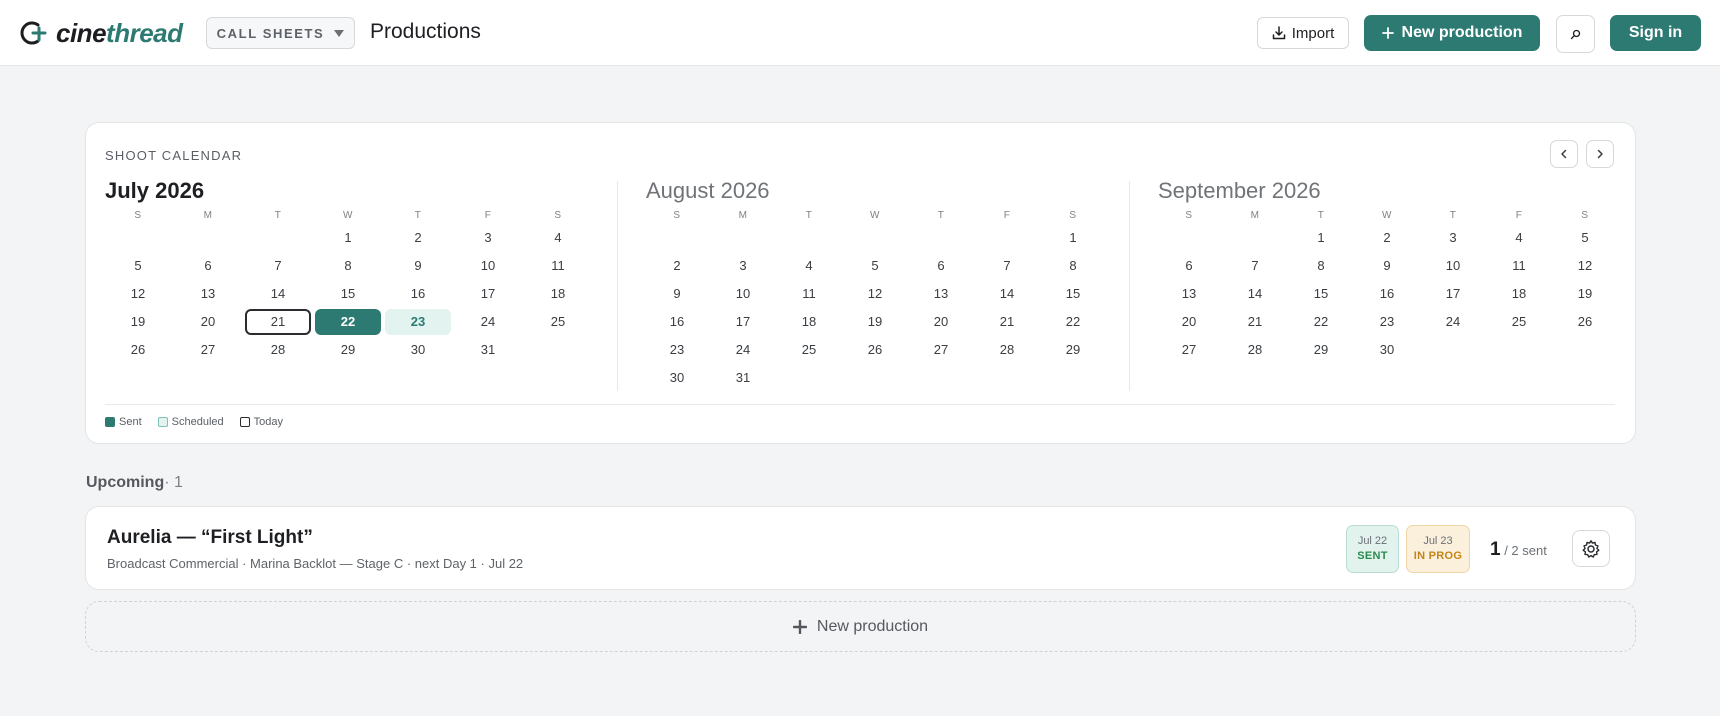 This screenshot has height=716, width=1720. What do you see at coordinates (1591, 548) in the screenshot?
I see `production-settings-button` at bounding box center [1591, 548].